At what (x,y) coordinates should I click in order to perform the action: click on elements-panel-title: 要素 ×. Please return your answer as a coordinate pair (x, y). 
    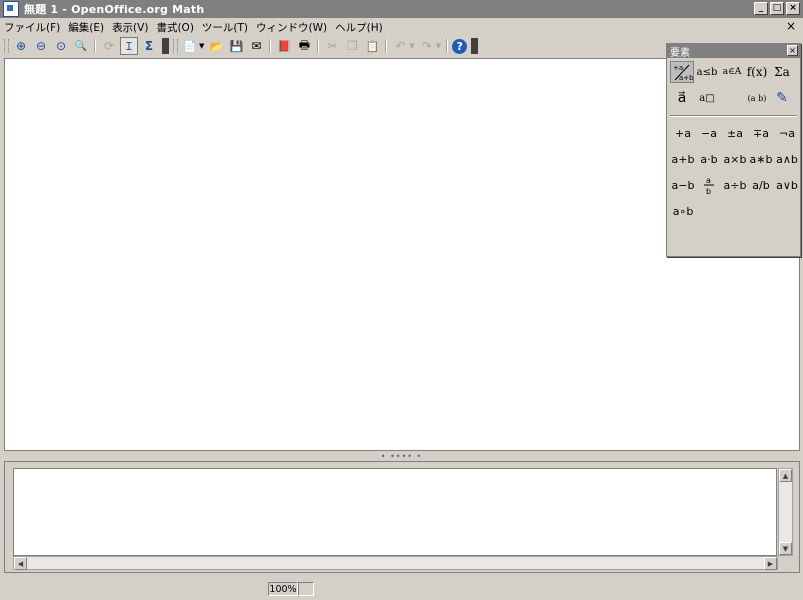
    Looking at the image, I should click on (733, 51).